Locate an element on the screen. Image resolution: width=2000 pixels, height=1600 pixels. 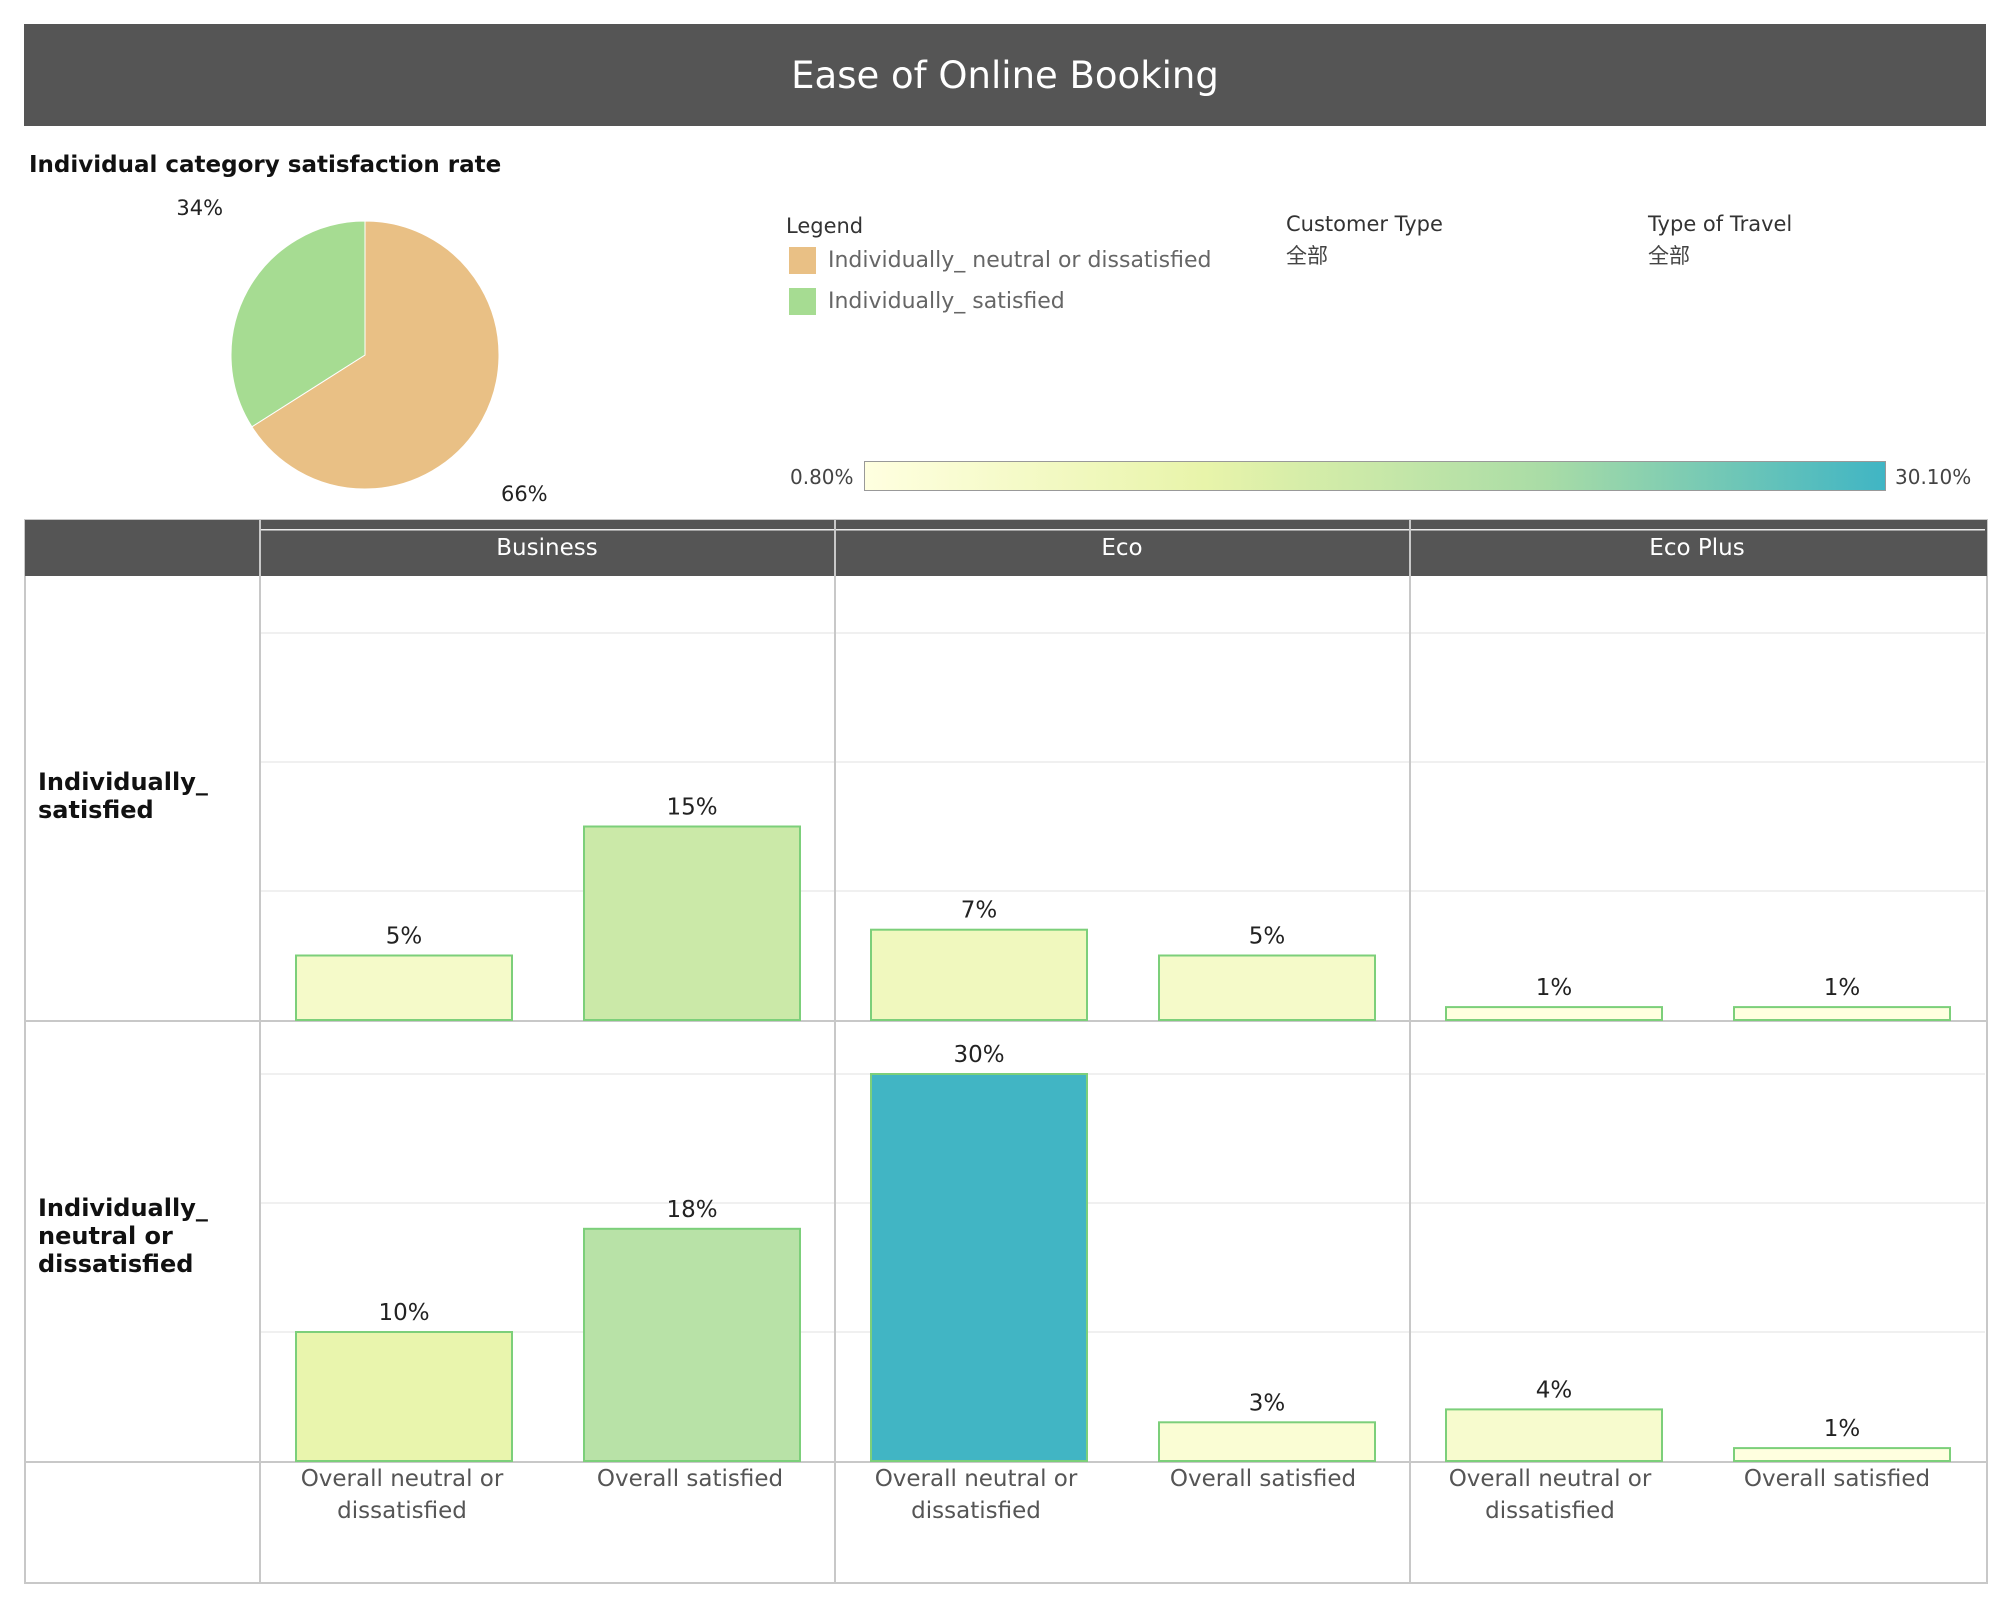
bar-value-label: 10% is located at coordinates (403, 1313).